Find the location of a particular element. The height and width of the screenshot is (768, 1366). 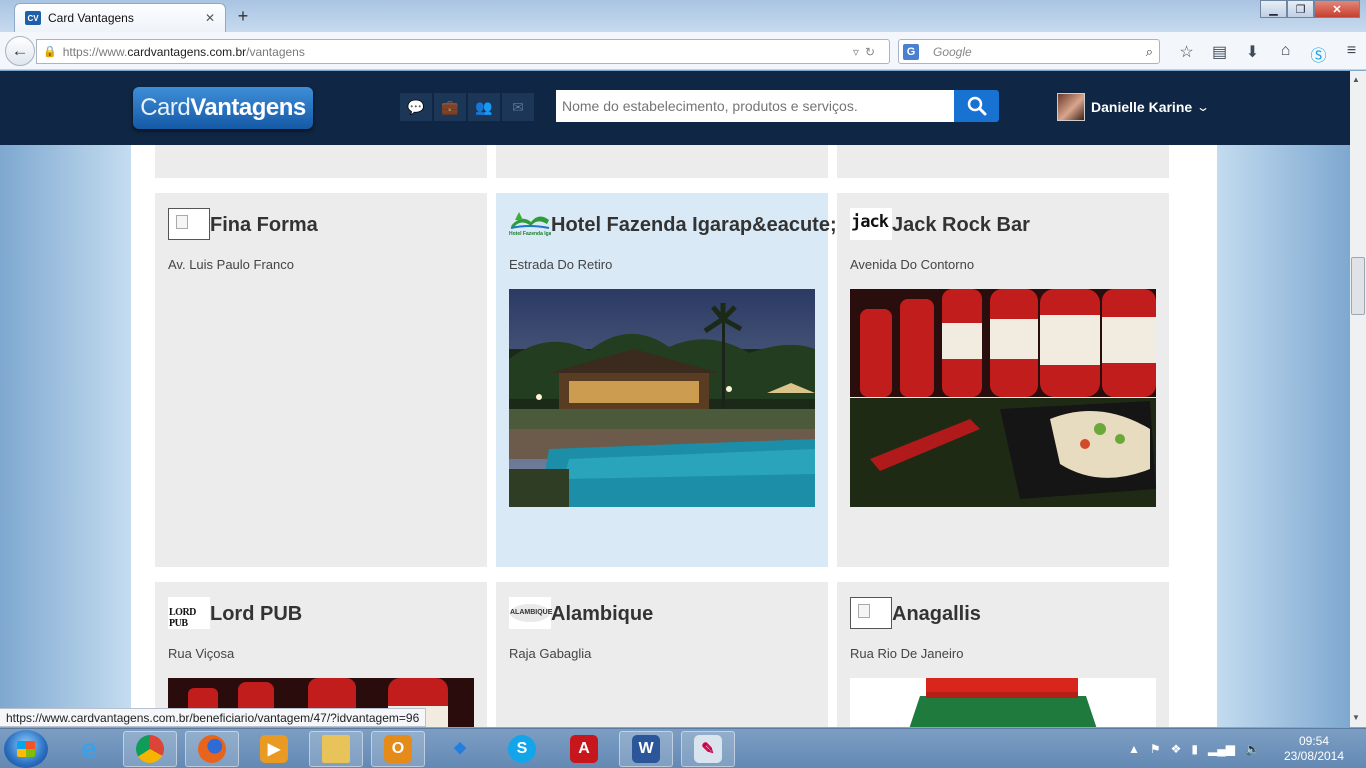

close-window-button: ✕ is located at coordinates (1337, 9).